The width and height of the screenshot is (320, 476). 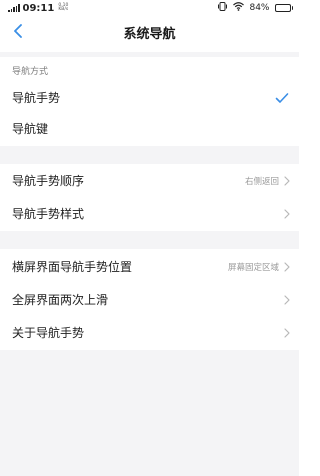 I want to click on row-right: 屏幕固定区域, so click(x=259, y=267).